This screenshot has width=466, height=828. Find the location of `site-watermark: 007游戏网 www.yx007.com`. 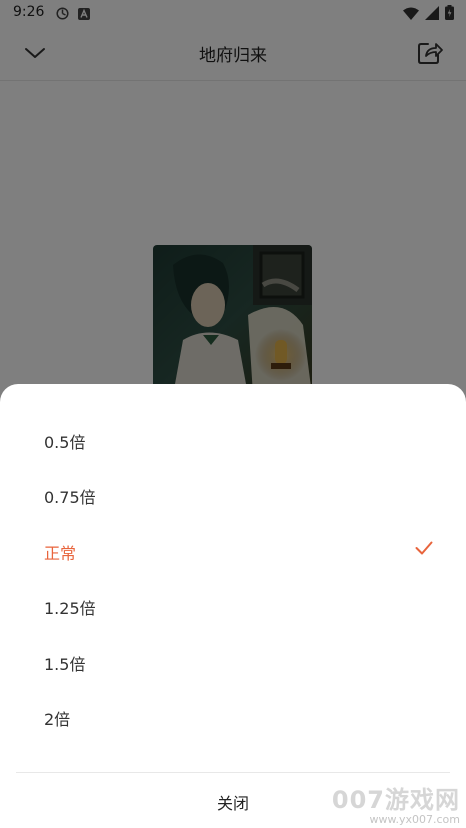

site-watermark: 007游戏网 www.yx007.com is located at coordinates (396, 803).